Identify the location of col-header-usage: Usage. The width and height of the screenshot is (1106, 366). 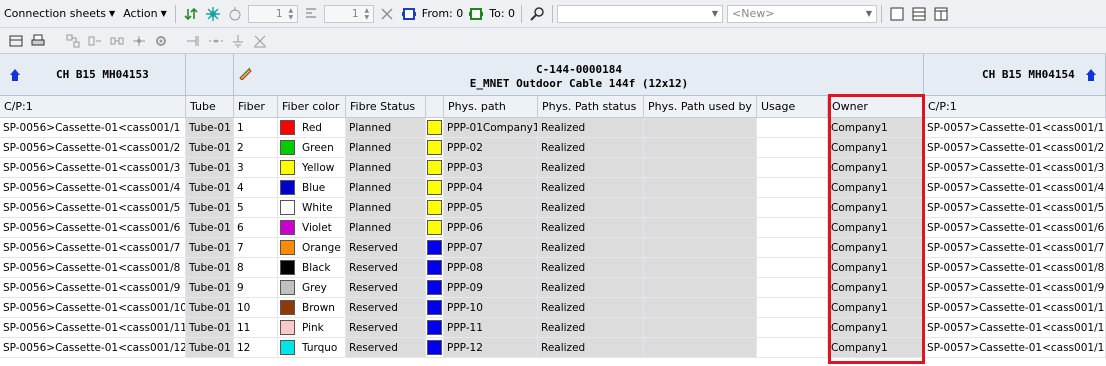
(792, 107).